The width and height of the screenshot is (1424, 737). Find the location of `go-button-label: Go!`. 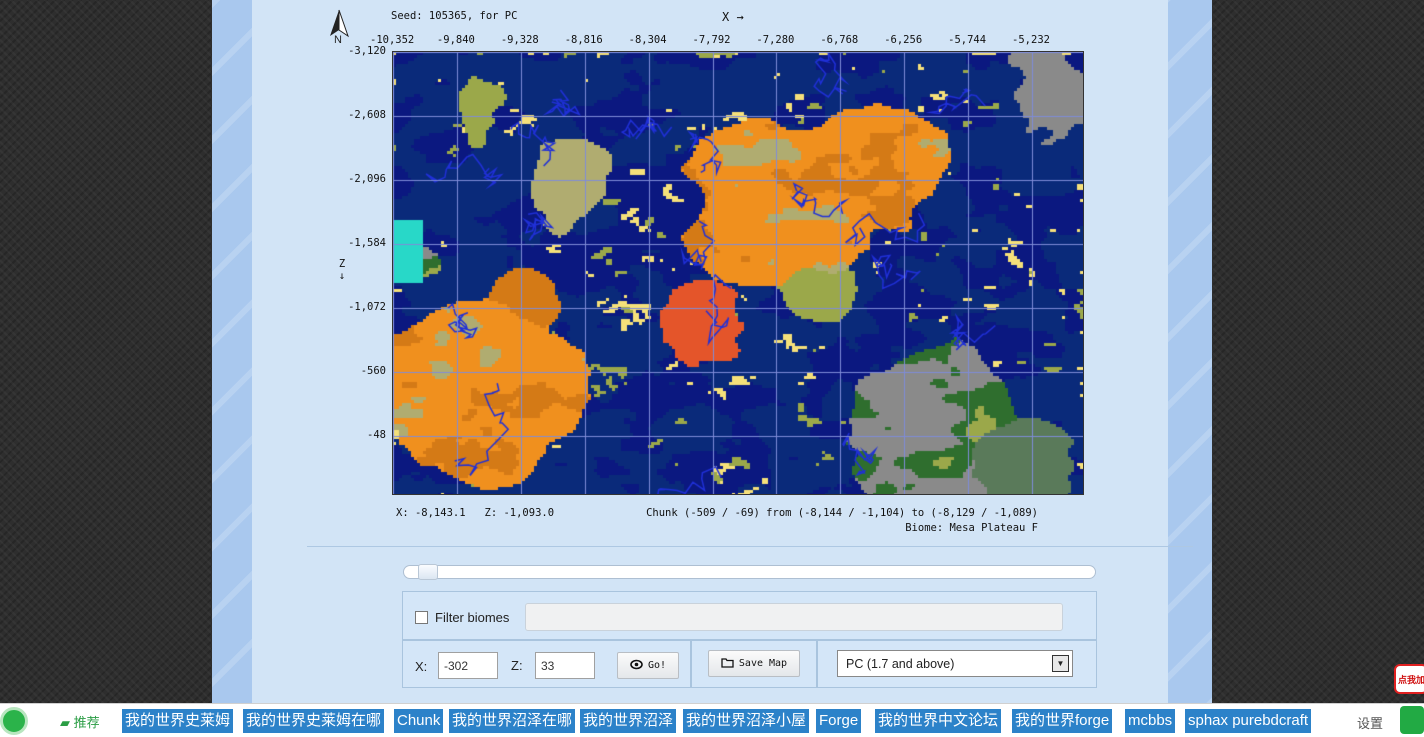

go-button-label: Go! is located at coordinates (657, 665).